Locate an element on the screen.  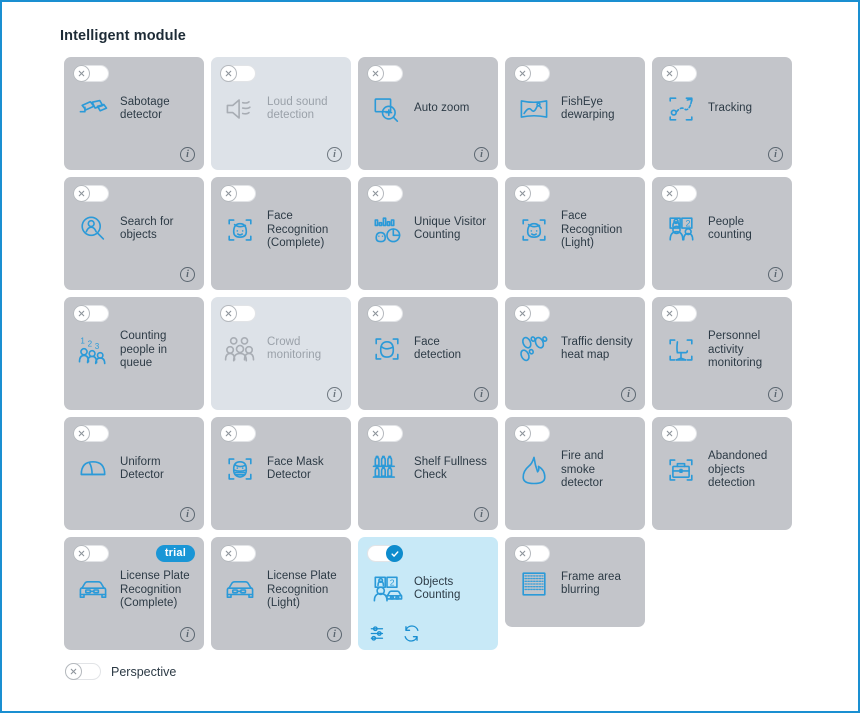
module-card-auto-zoom: Auto zoom i is located at coordinates (428, 113).